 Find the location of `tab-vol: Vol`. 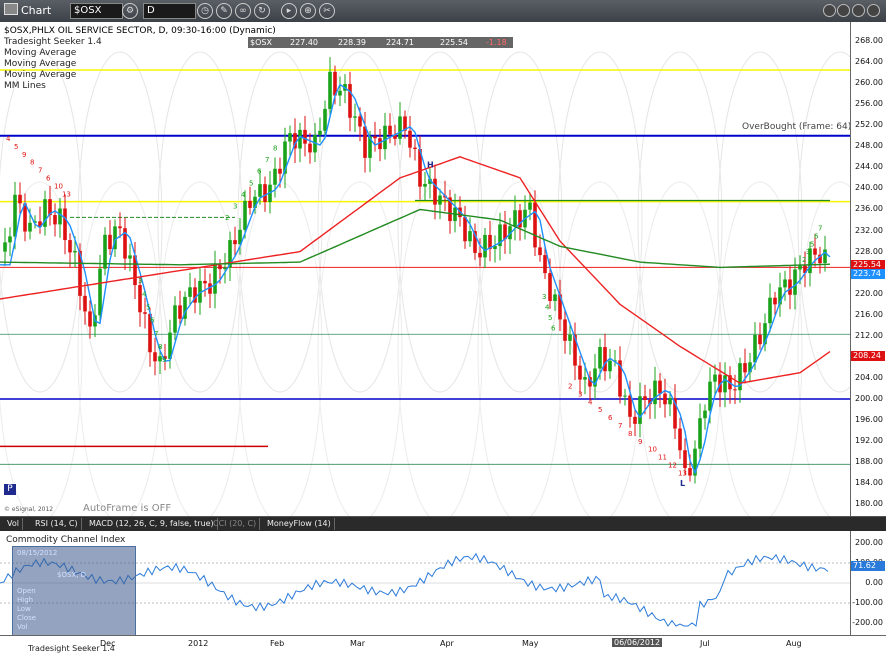

tab-vol: Vol is located at coordinates (13, 524).